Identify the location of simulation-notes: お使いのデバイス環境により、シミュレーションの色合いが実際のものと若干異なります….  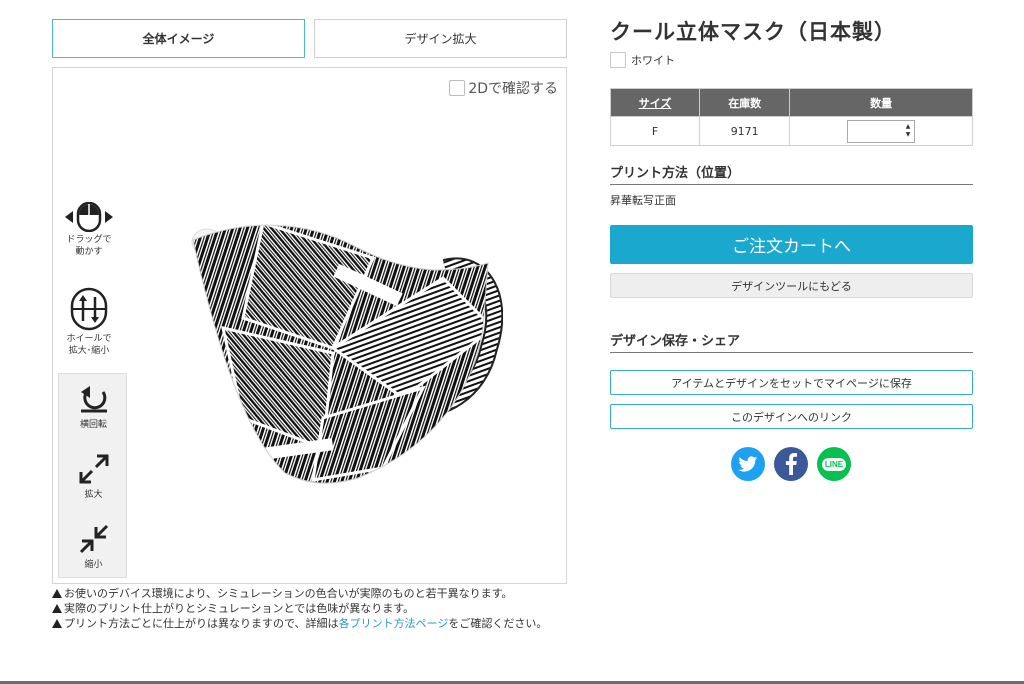
(309, 610).